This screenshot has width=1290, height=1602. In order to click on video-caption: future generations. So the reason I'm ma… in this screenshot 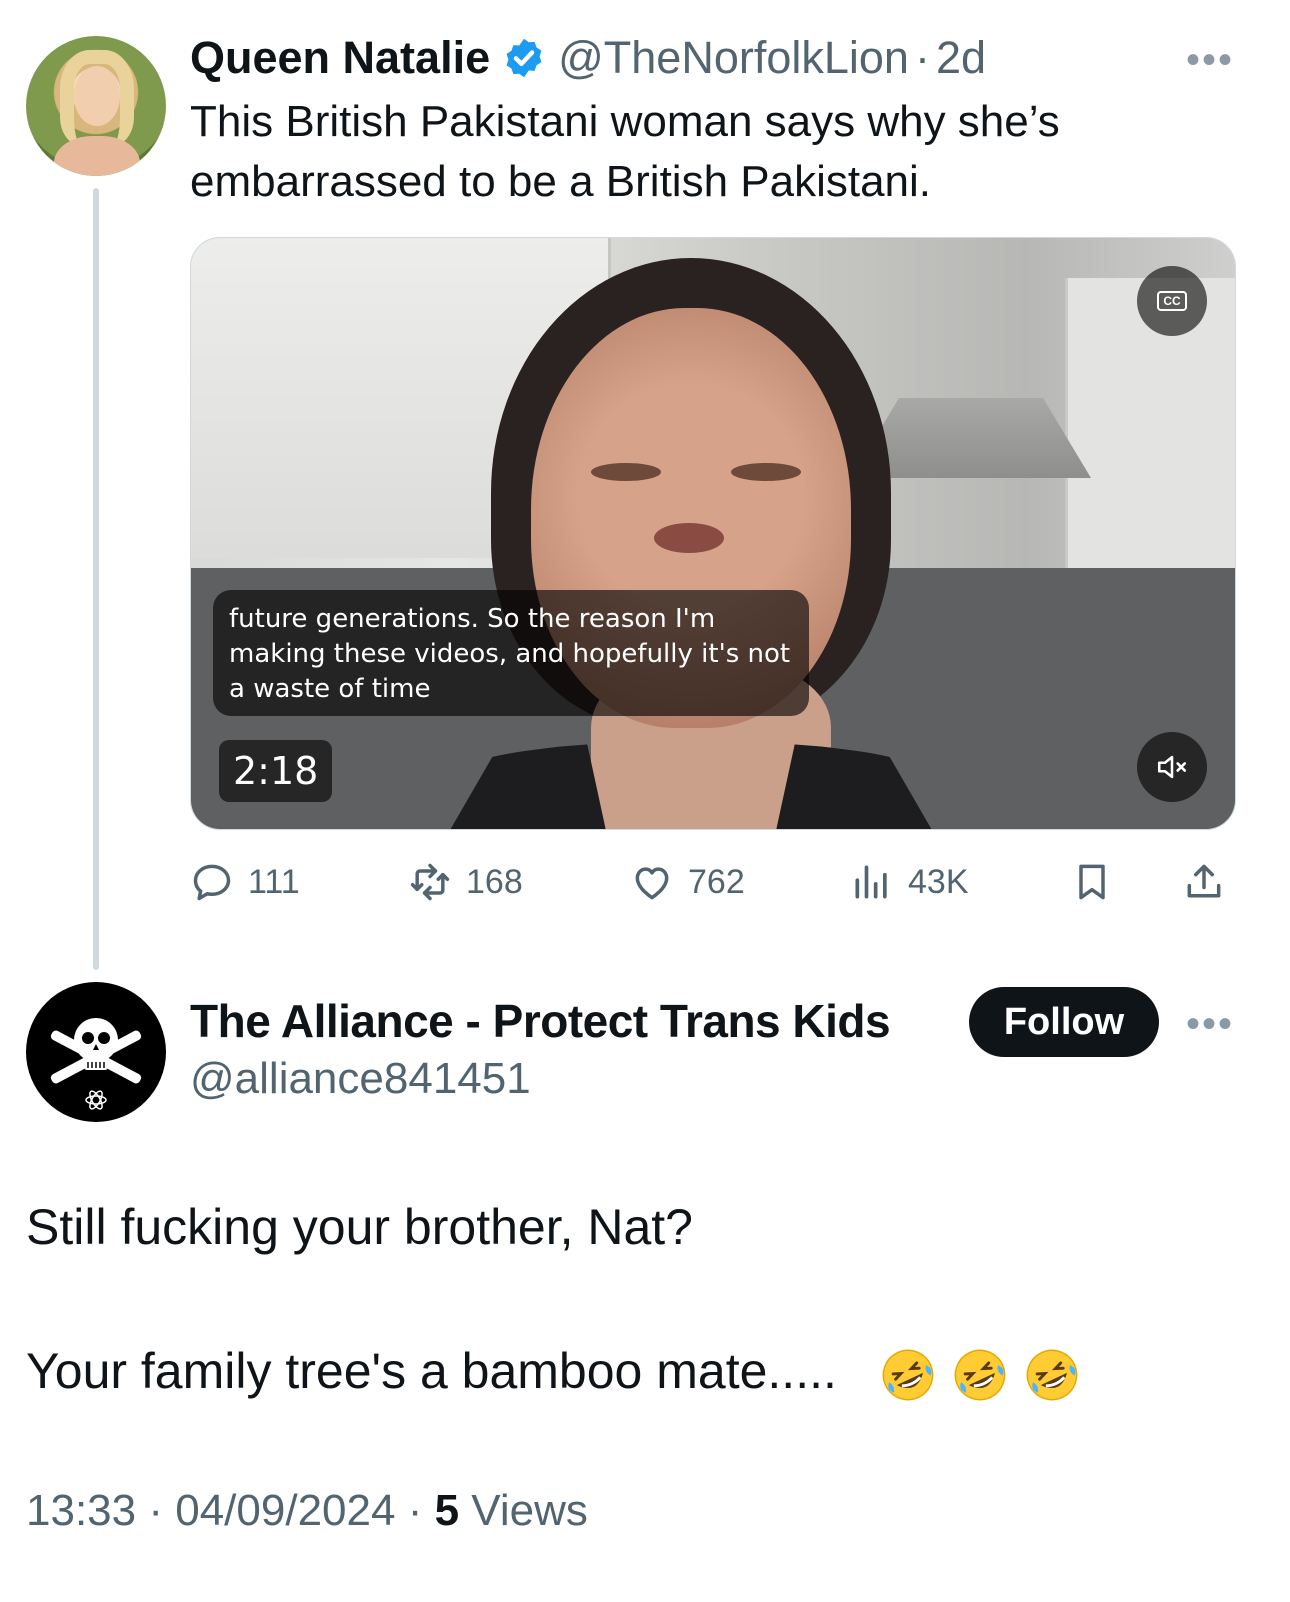, I will do `click(511, 653)`.